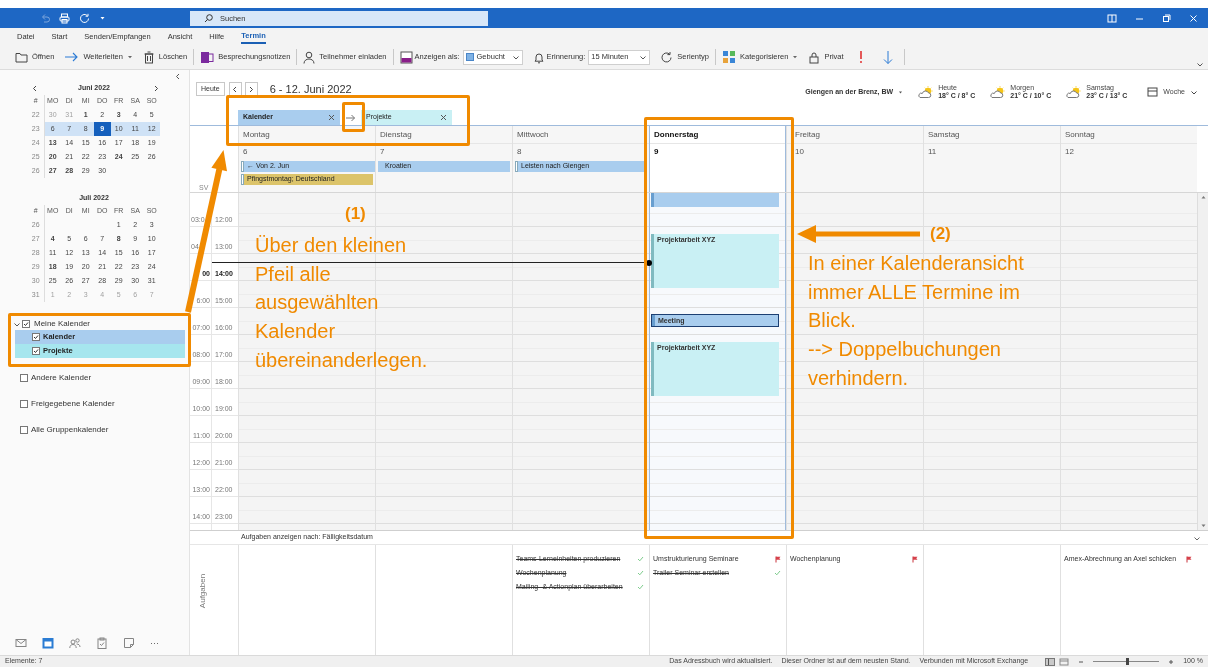  I want to click on overlay-arrow-icon, so click(350, 117).